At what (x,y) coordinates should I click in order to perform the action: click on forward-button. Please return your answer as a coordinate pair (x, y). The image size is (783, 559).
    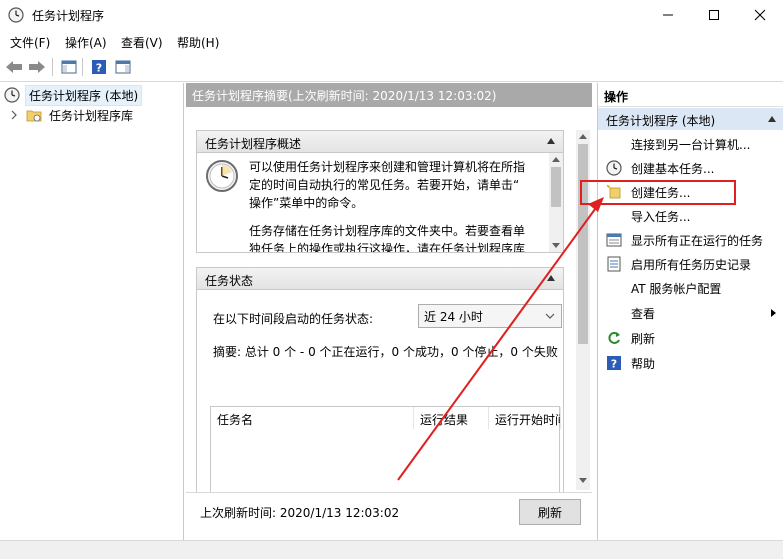
    Looking at the image, I should click on (37, 67).